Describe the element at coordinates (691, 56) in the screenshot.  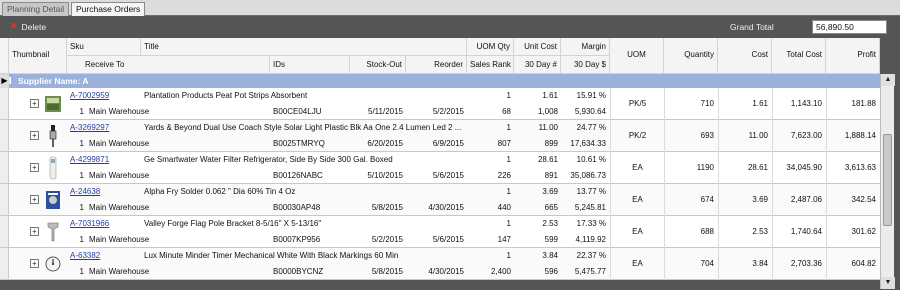
I see `col-quantity: Quantity` at that location.